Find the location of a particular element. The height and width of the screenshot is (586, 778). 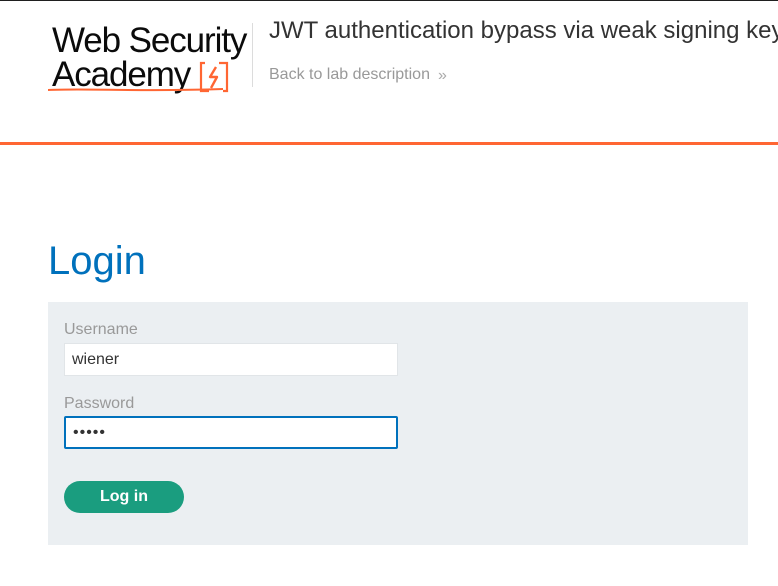

brand-name-line1: Web Security is located at coordinates (149, 40).